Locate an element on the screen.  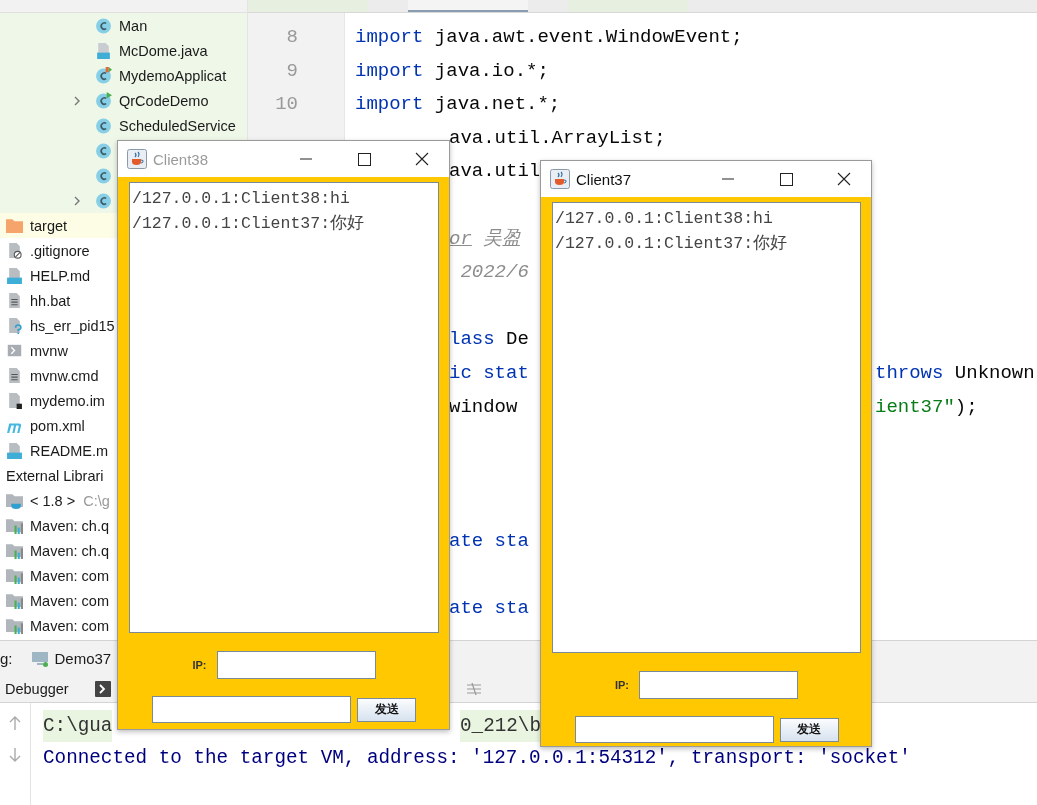
tree-item: QrCodeDemo is located at coordinates (106, 100).